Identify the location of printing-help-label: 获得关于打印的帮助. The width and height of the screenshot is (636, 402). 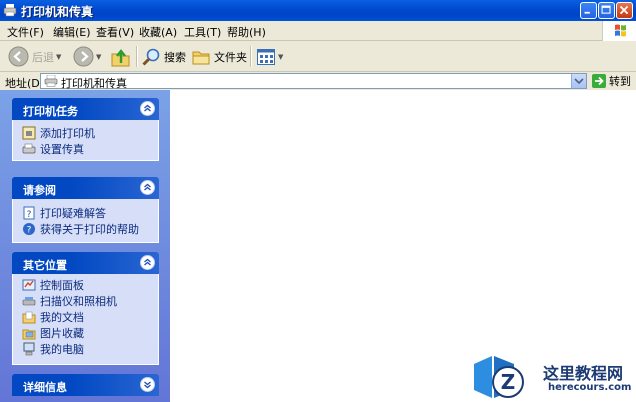
(89, 229).